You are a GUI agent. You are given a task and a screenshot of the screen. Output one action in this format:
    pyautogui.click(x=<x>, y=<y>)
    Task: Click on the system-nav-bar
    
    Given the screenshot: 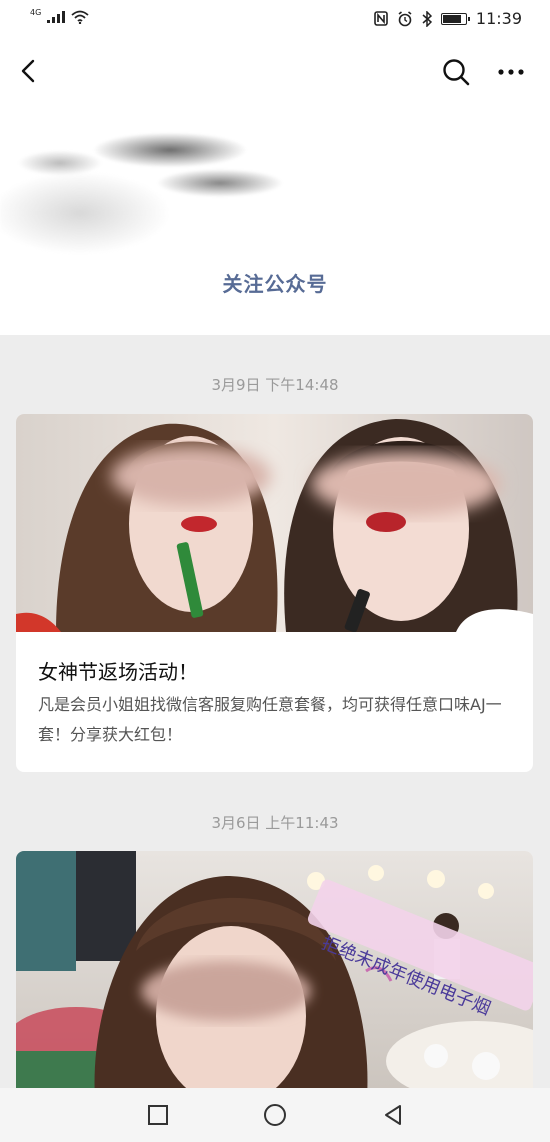 What is the action you would take?
    pyautogui.click(x=275, y=1115)
    